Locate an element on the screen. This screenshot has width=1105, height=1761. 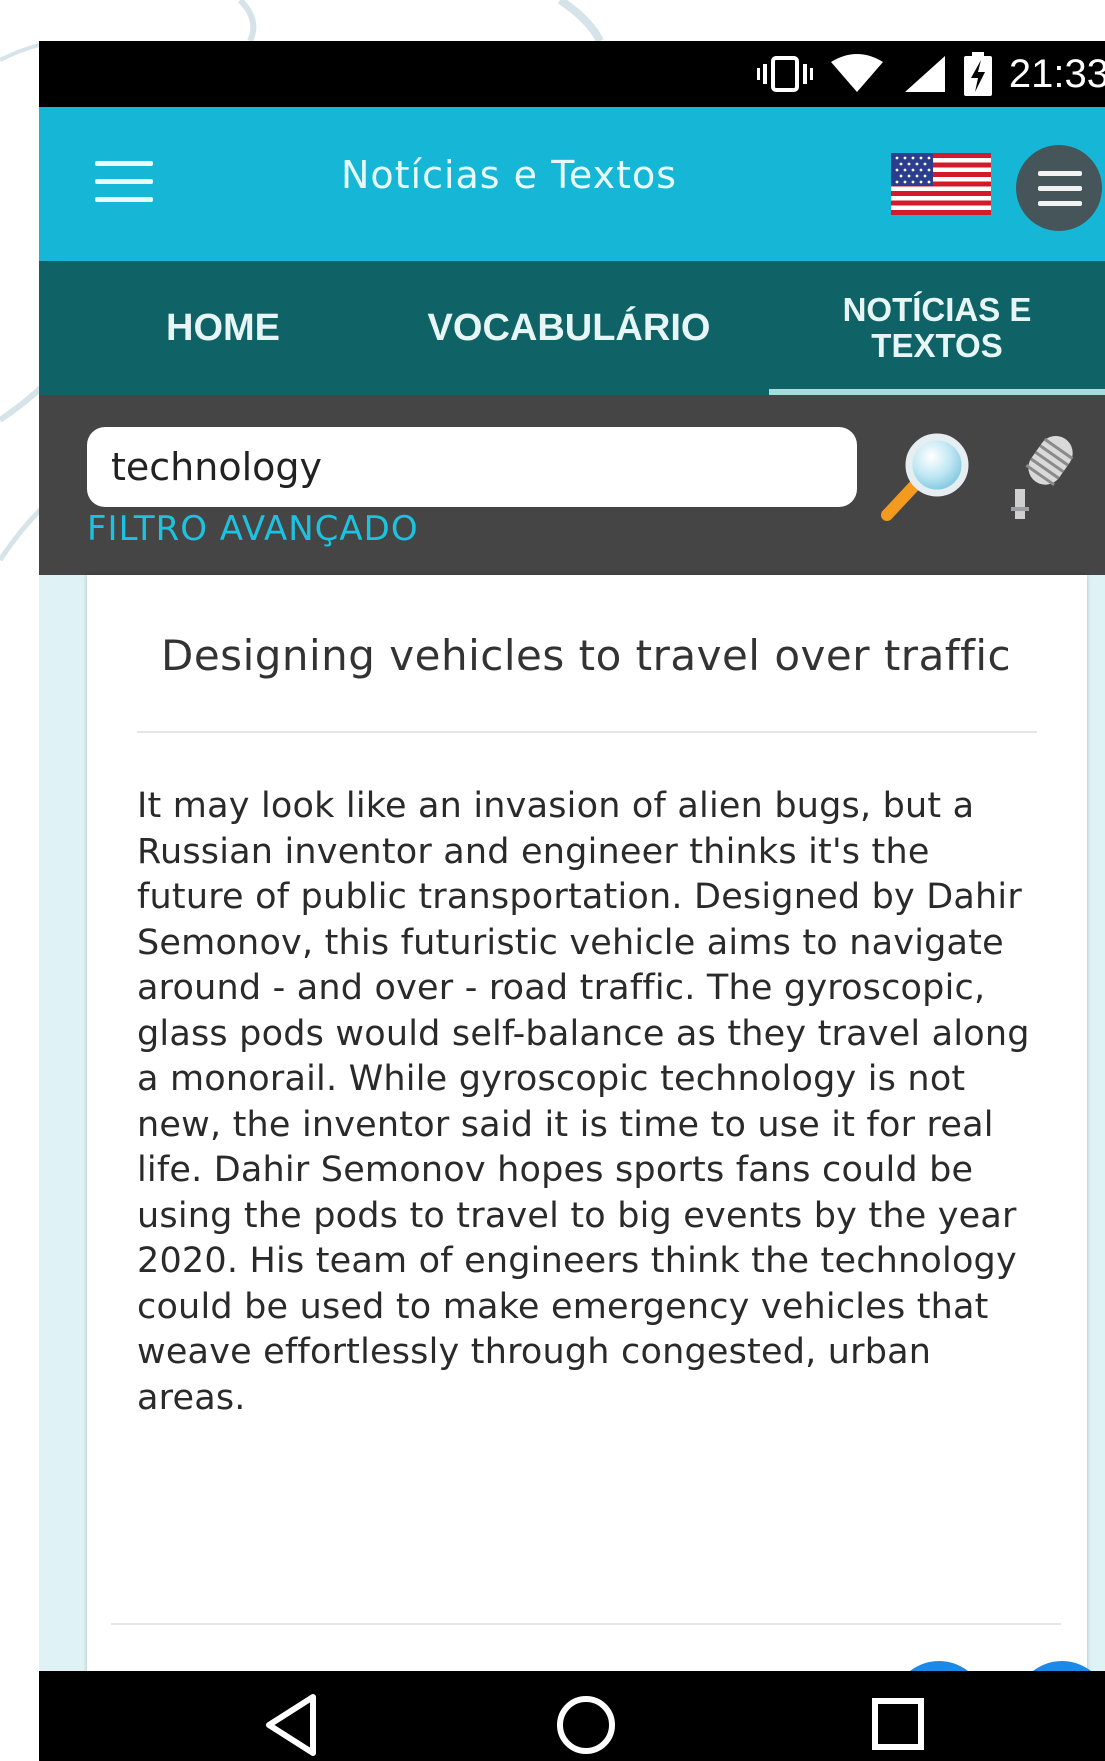
battery-charging-icon is located at coordinates (977, 74).